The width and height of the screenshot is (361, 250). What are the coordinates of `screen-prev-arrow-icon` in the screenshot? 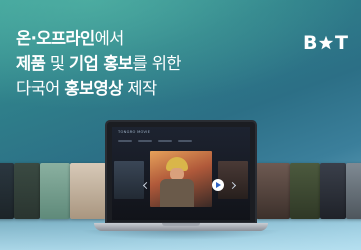 It's located at (146, 185).